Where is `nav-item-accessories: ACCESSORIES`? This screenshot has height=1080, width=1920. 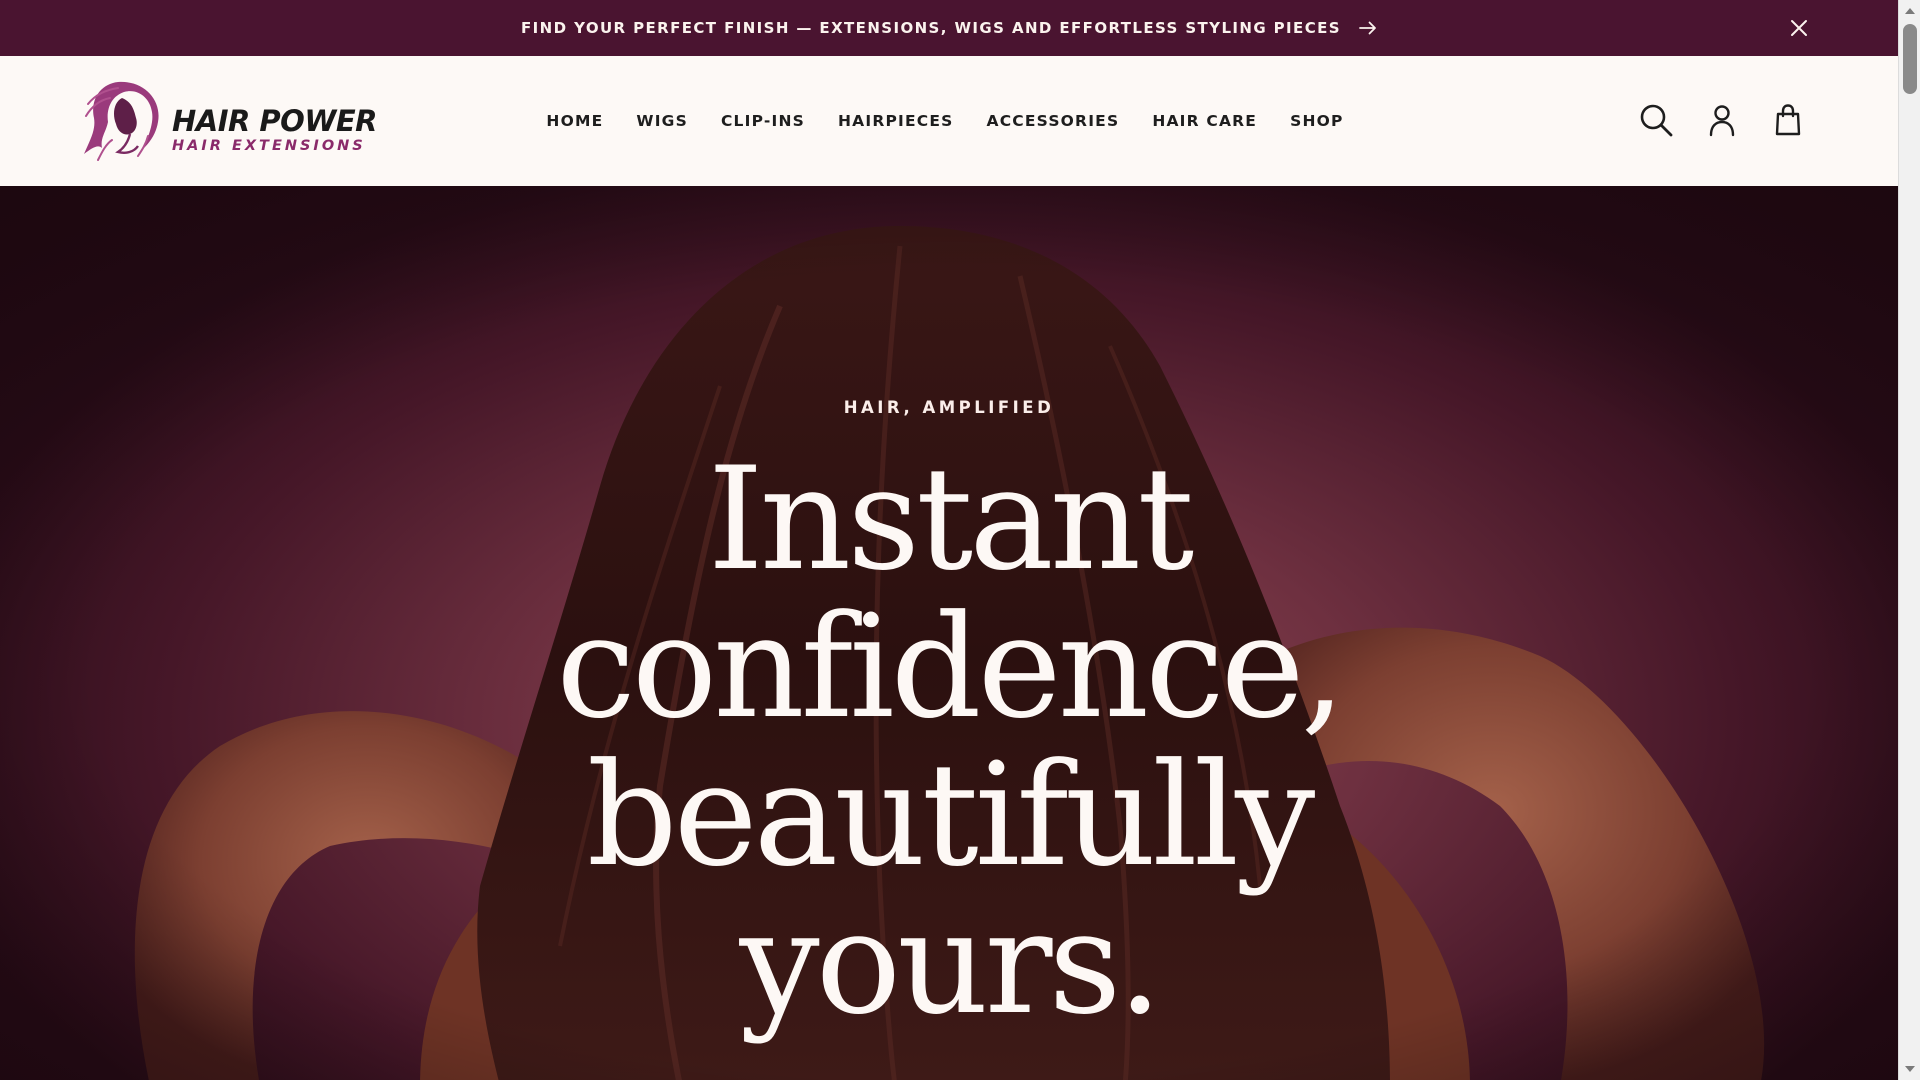
nav-item-accessories: ACCESSORIES is located at coordinates (1053, 121).